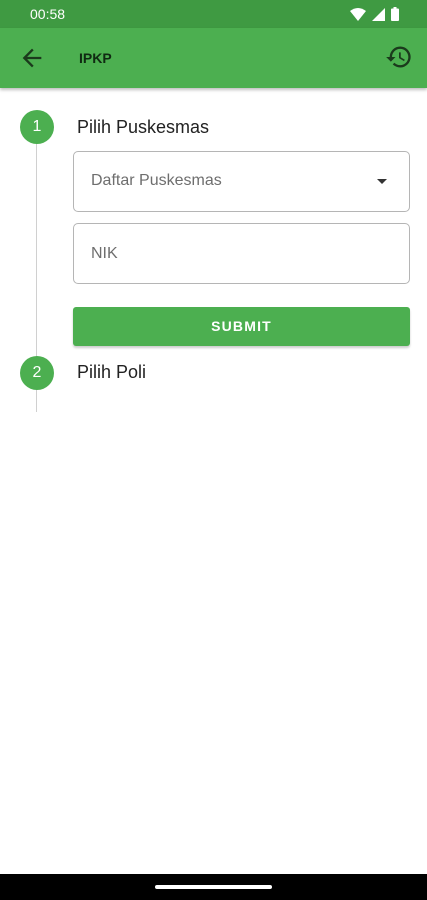  What do you see at coordinates (111, 372) in the screenshot?
I see `step-2-title: Pilih Poli` at bounding box center [111, 372].